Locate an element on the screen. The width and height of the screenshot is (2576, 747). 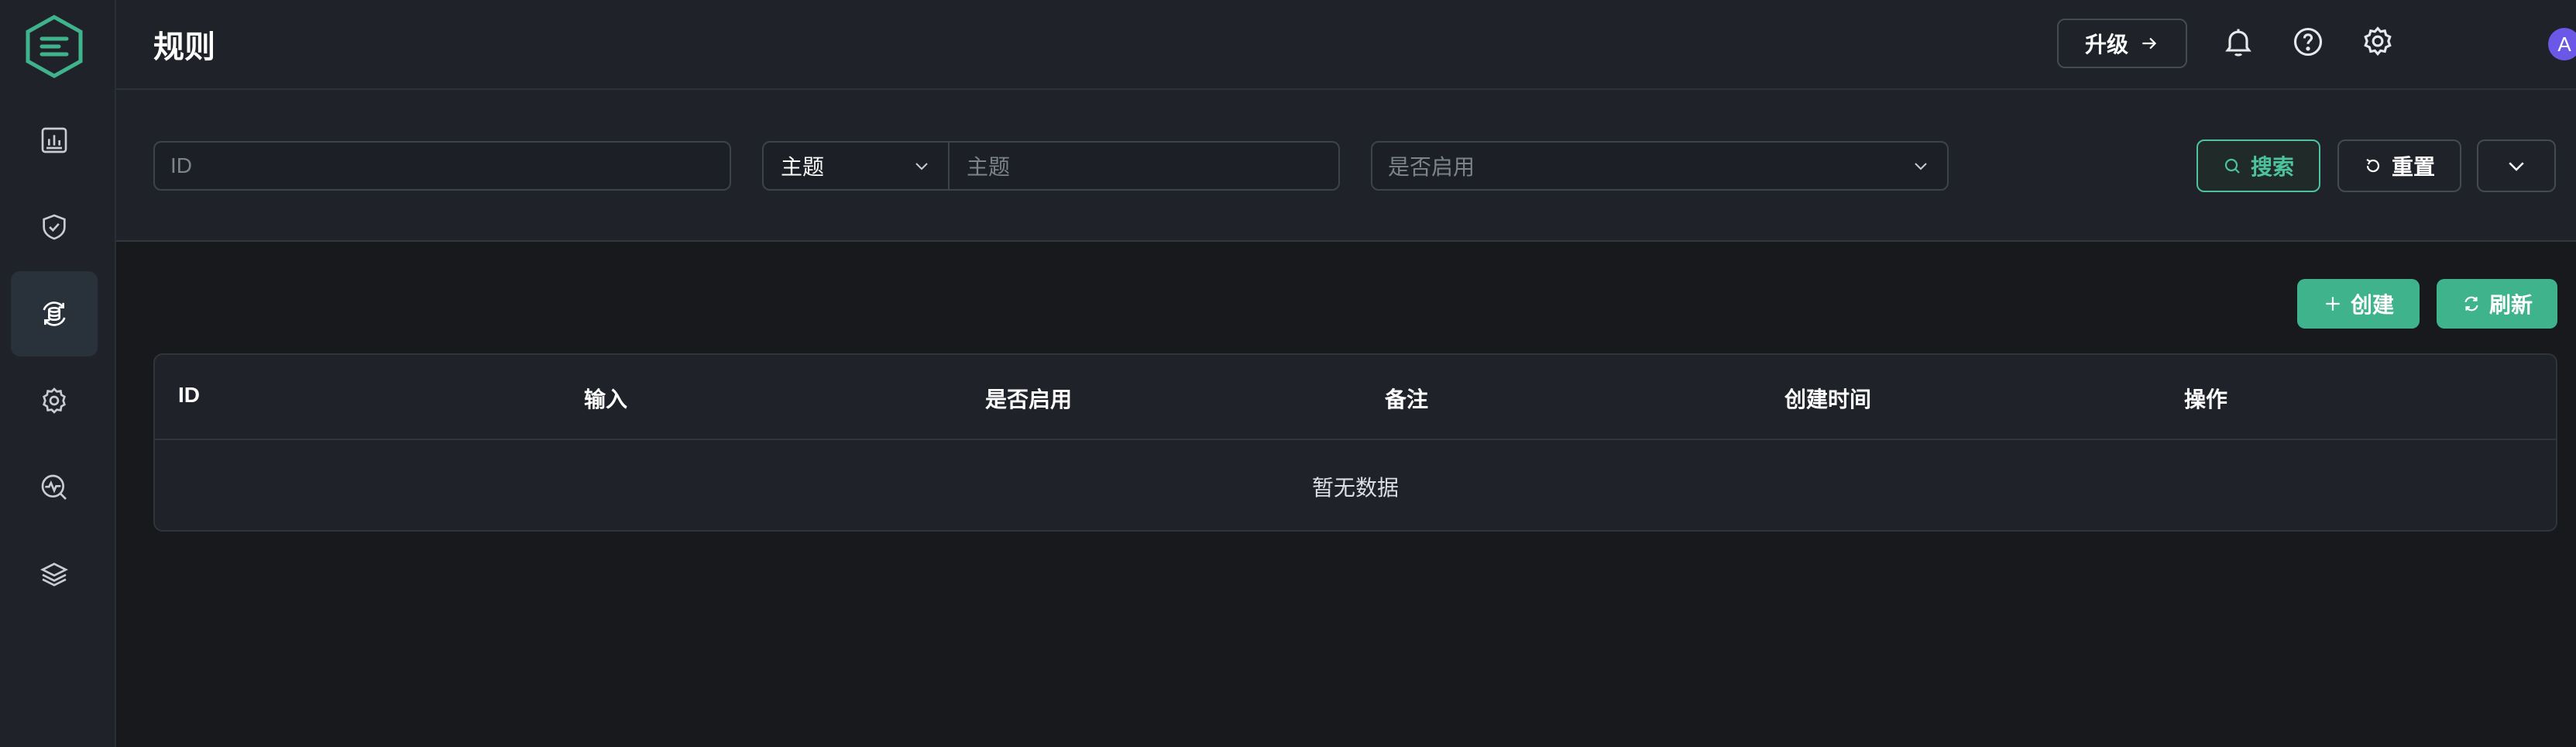
search-button: 搜索 is located at coordinates (2258, 166).